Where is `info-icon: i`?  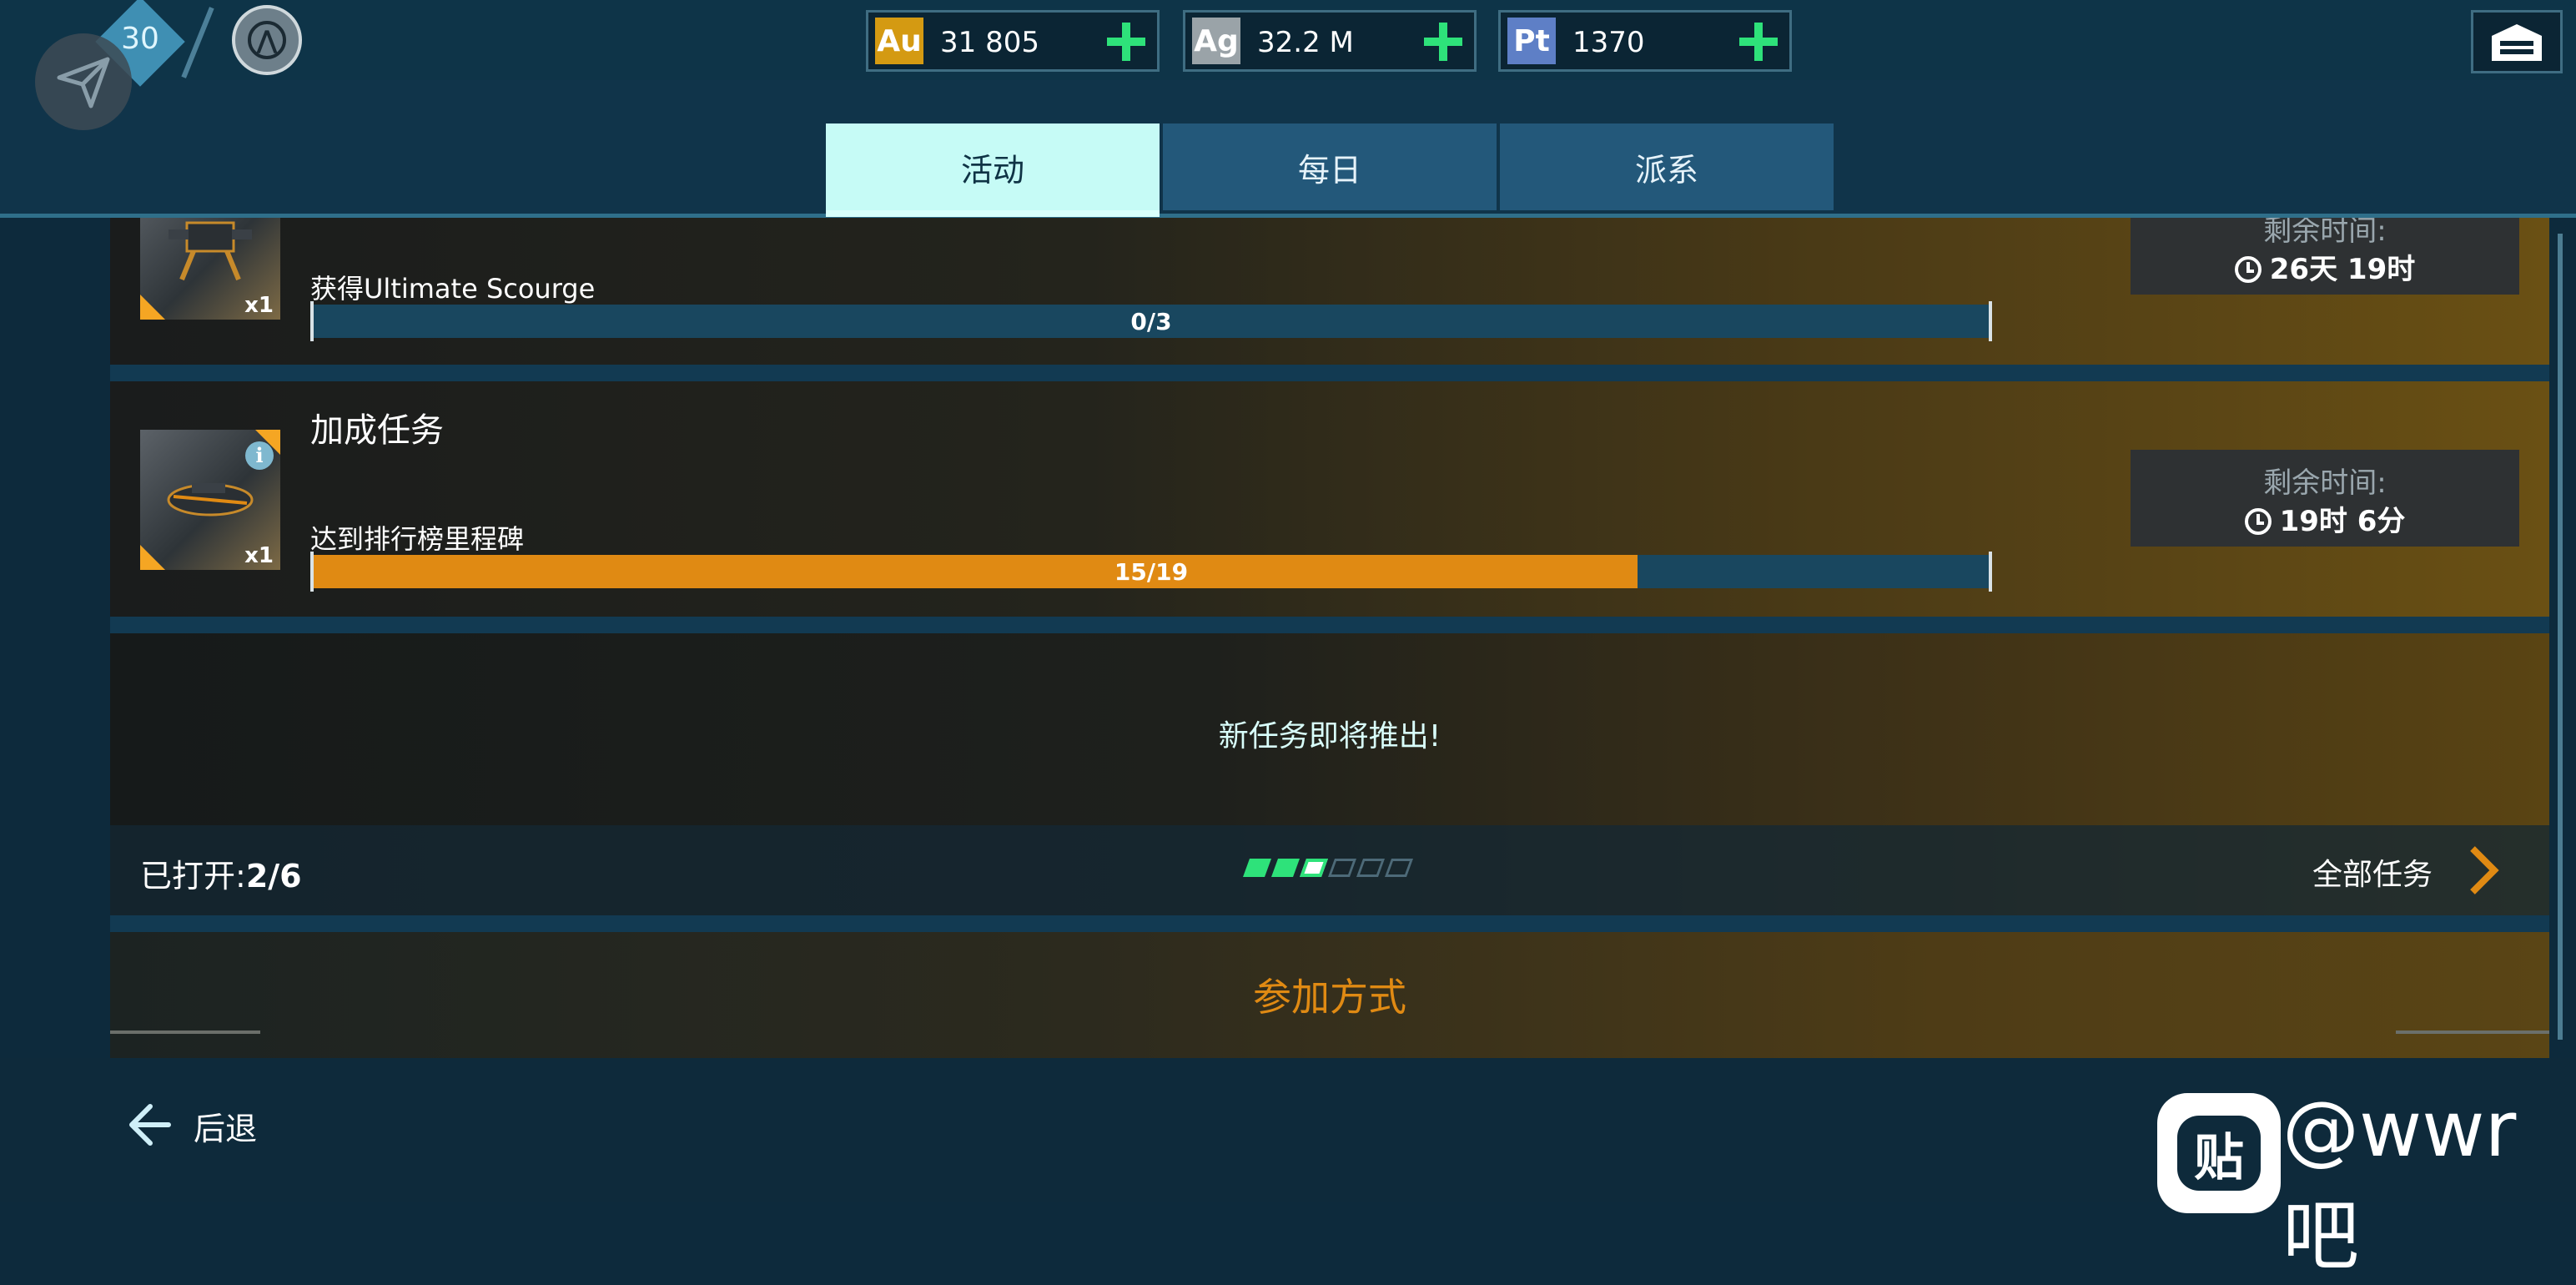
info-icon: i is located at coordinates (259, 455).